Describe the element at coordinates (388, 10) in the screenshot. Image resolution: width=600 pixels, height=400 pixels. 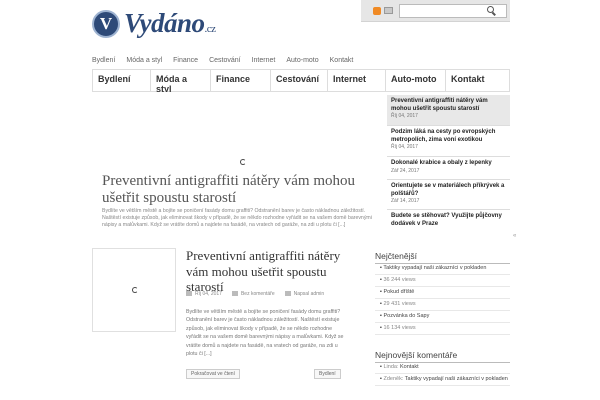
I see `mail-icon` at that location.